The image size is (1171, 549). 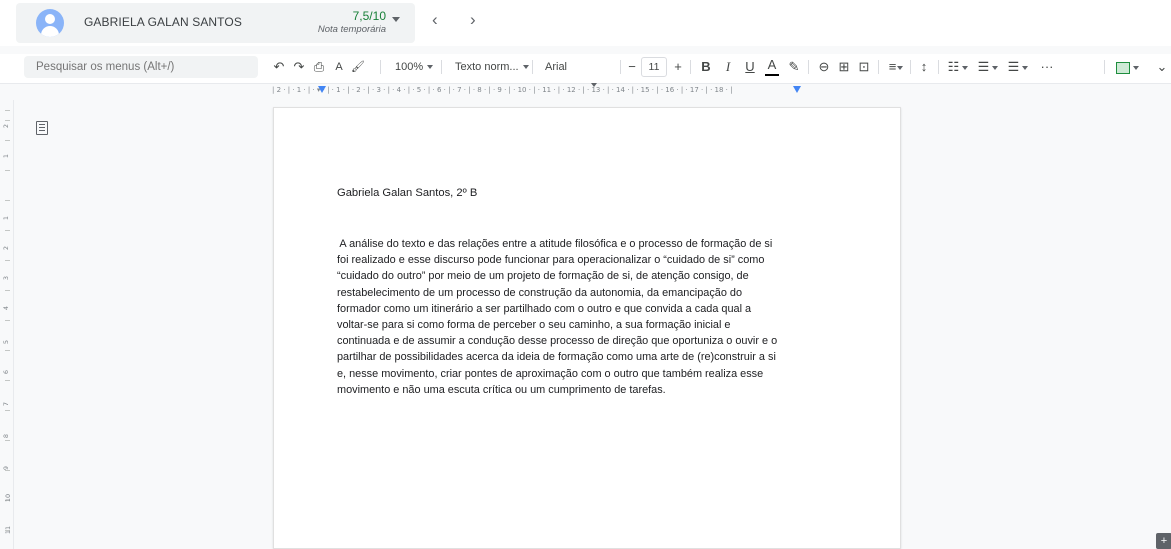 What do you see at coordinates (6, 404) in the screenshot?
I see `vruler-number: 7` at bounding box center [6, 404].